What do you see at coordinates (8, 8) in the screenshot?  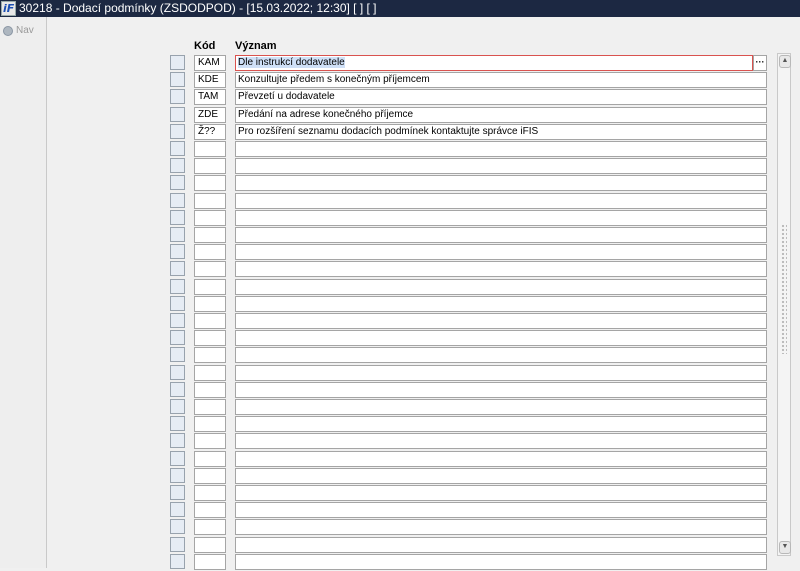 I see `app-logo-icon: iF` at bounding box center [8, 8].